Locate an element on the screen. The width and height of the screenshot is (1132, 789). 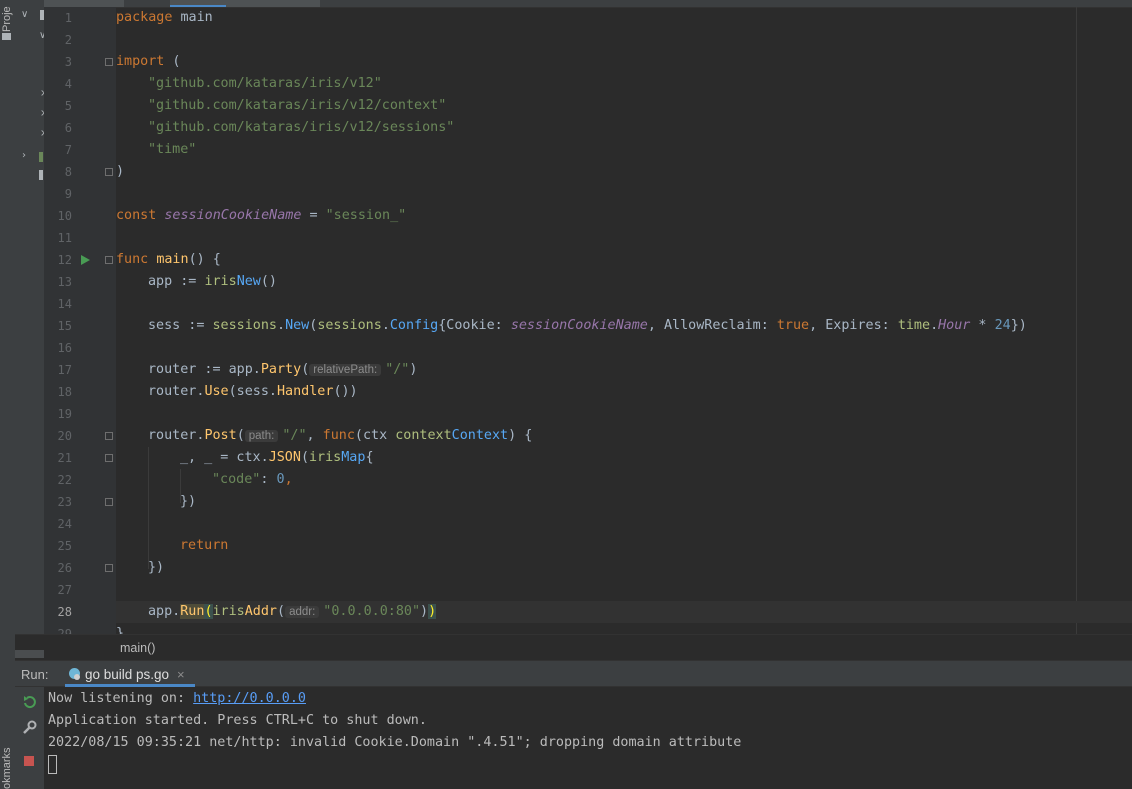
code-token: func is located at coordinates (132, 259).